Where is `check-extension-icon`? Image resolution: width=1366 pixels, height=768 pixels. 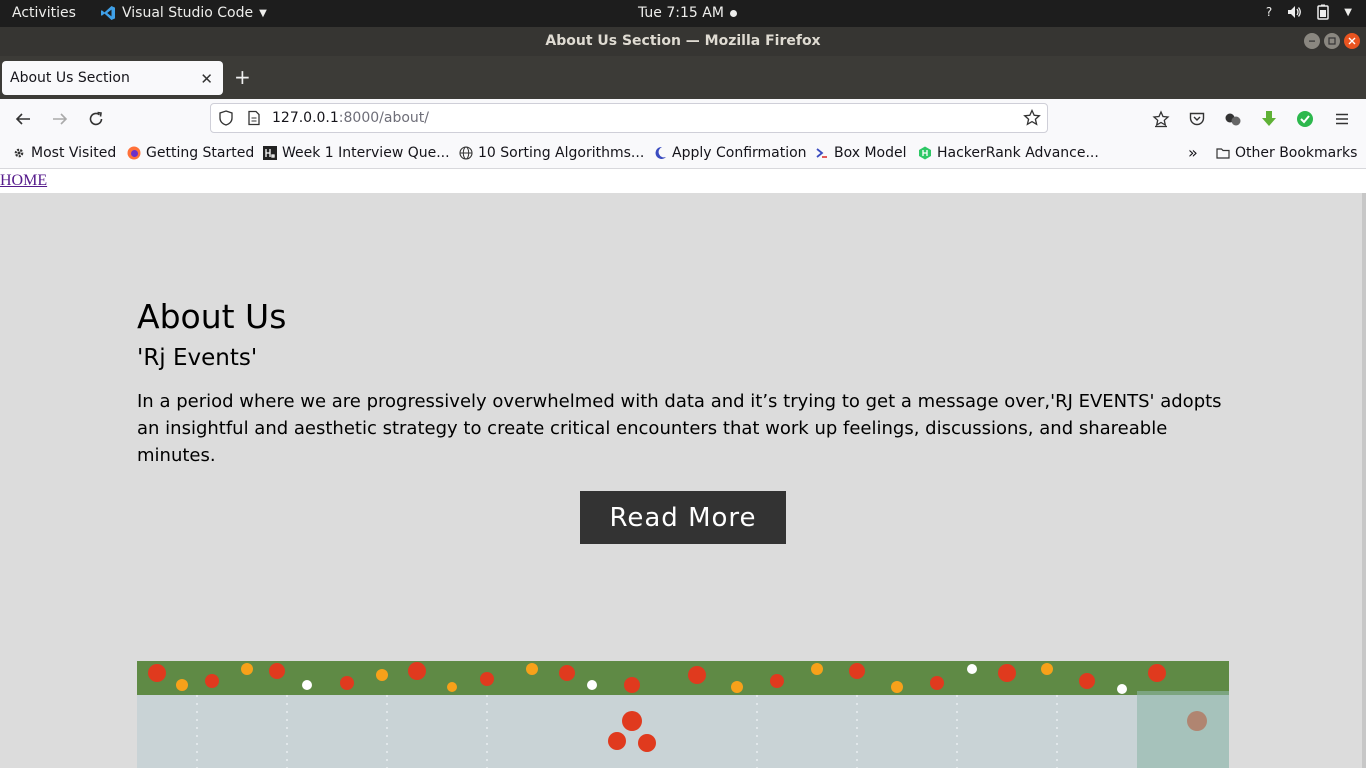 check-extension-icon is located at coordinates (1305, 119).